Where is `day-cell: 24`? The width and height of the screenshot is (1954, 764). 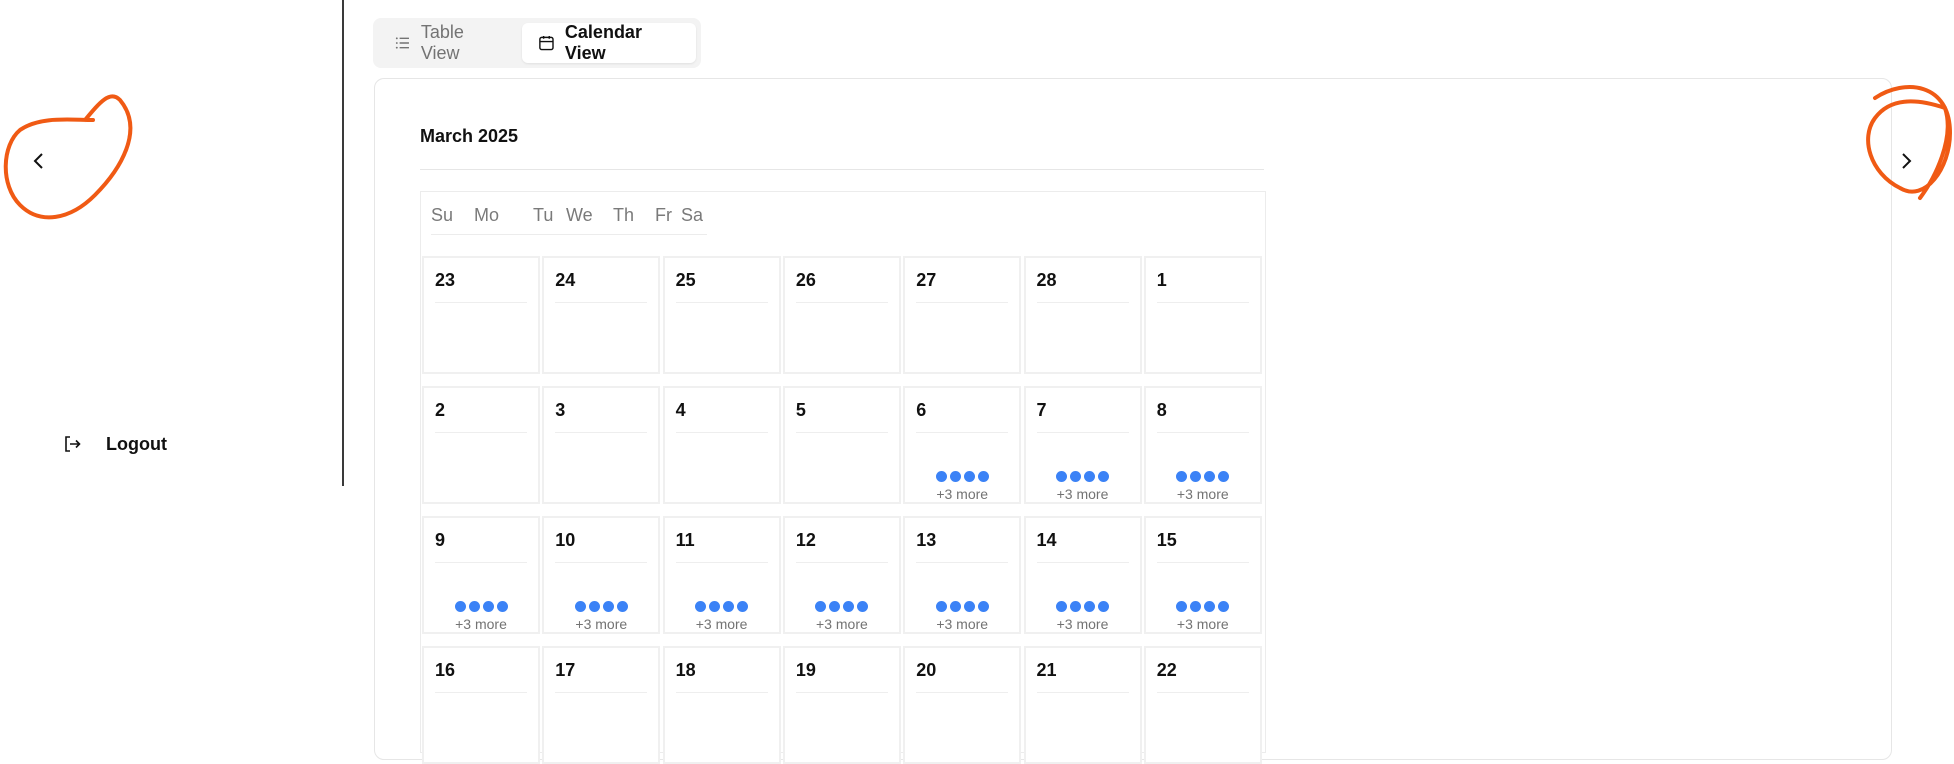
day-cell: 24 is located at coordinates (601, 315).